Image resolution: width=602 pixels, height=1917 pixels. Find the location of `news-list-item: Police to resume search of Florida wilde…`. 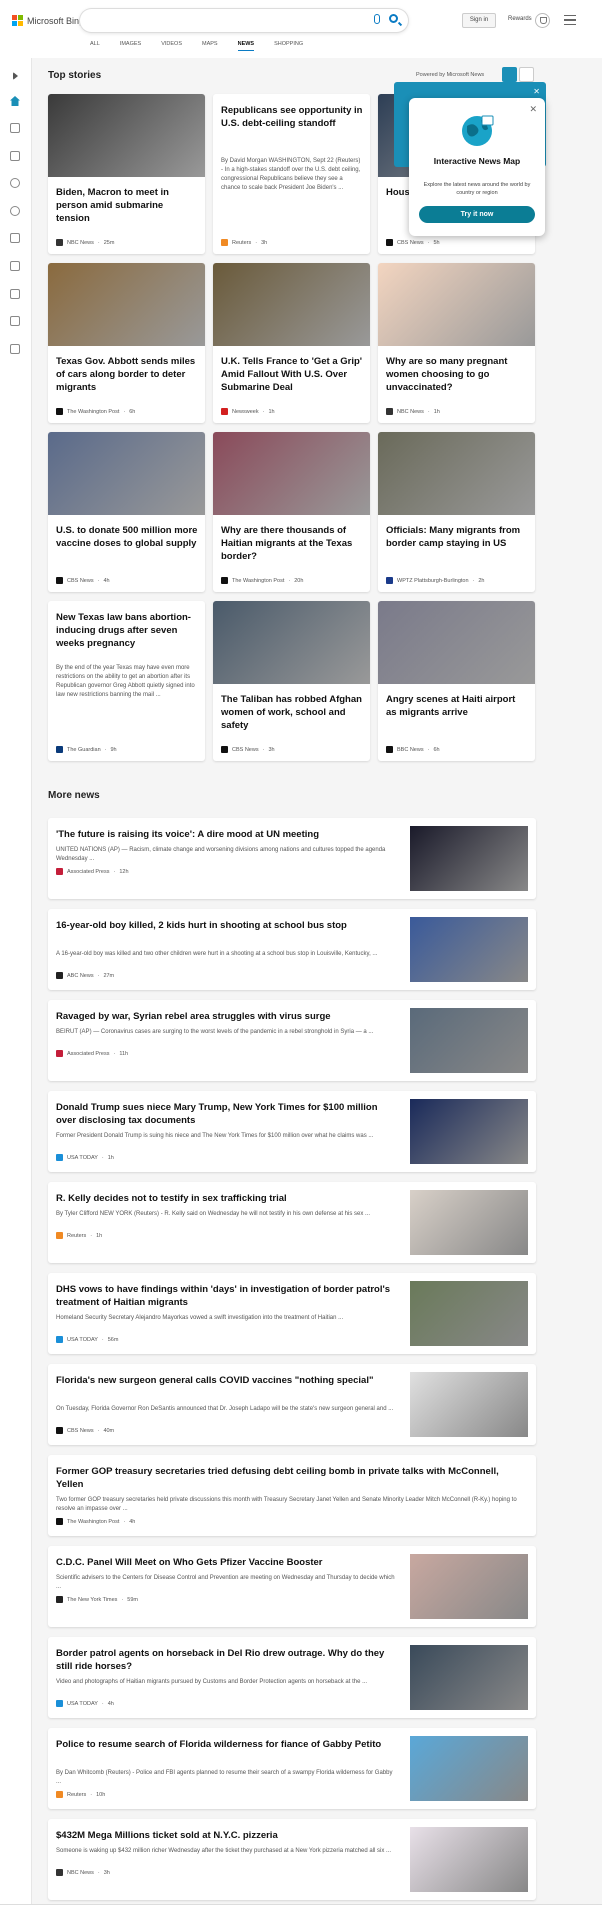

news-list-item: Police to resume search of Florida wilde… is located at coordinates (292, 1768).